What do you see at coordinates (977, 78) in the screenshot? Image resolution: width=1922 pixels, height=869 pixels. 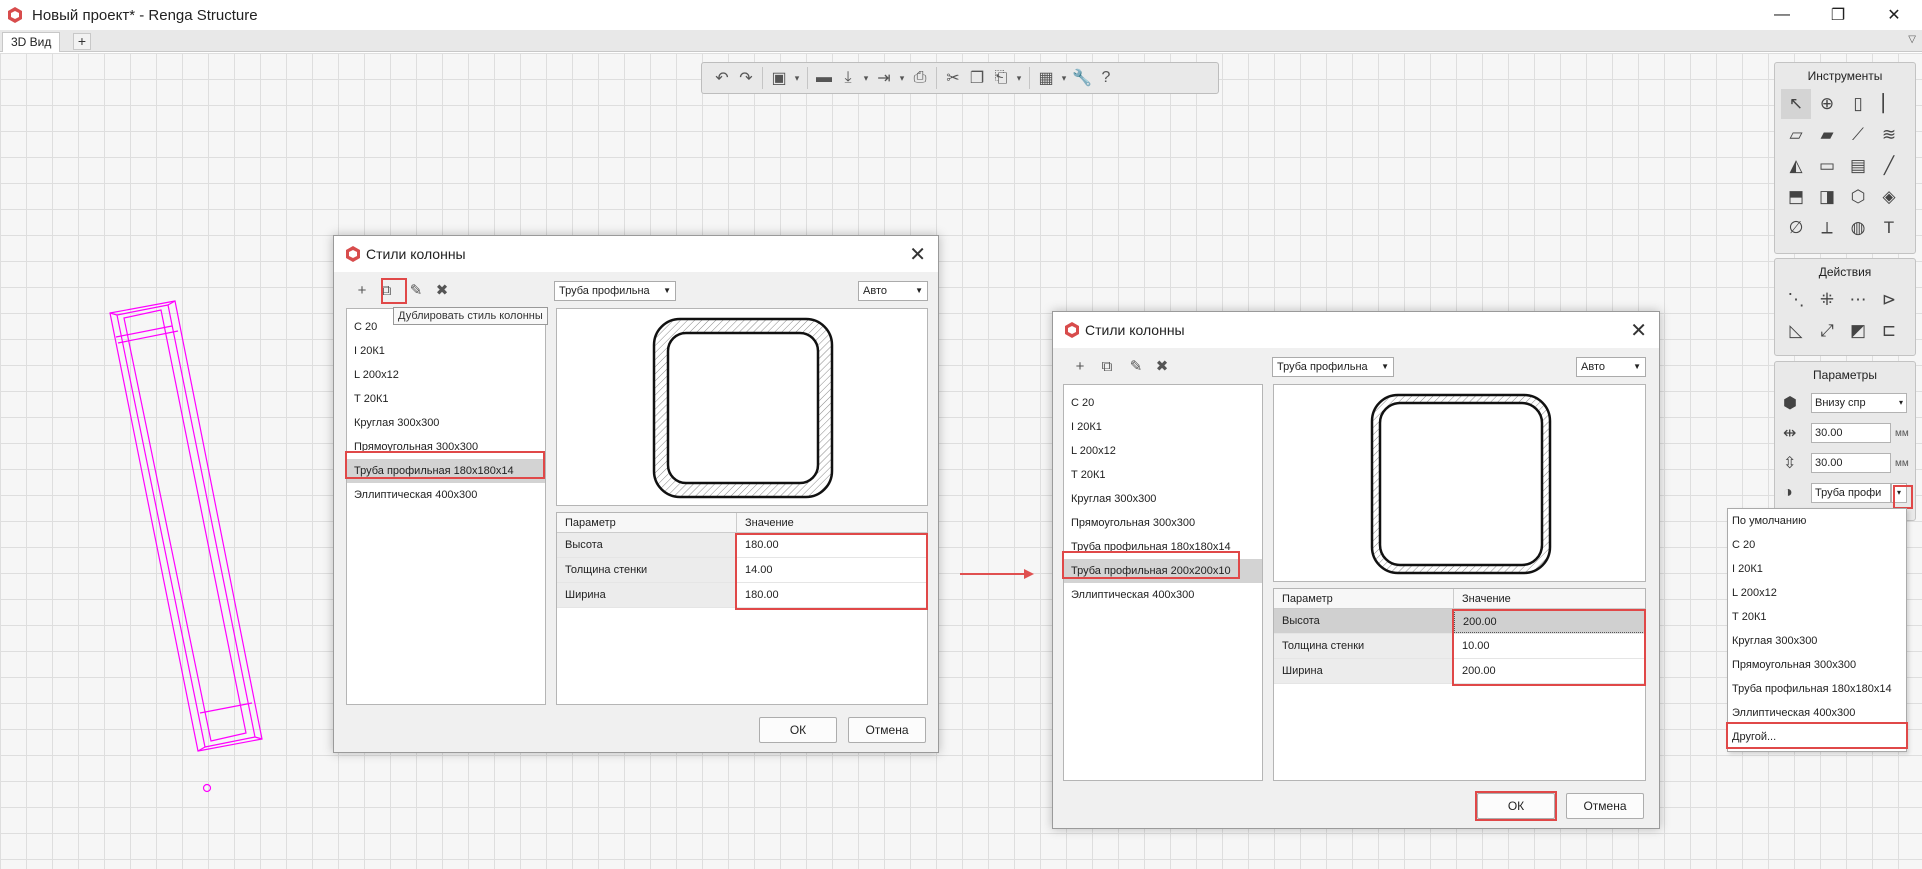 I see `copy-icon: ❐` at bounding box center [977, 78].